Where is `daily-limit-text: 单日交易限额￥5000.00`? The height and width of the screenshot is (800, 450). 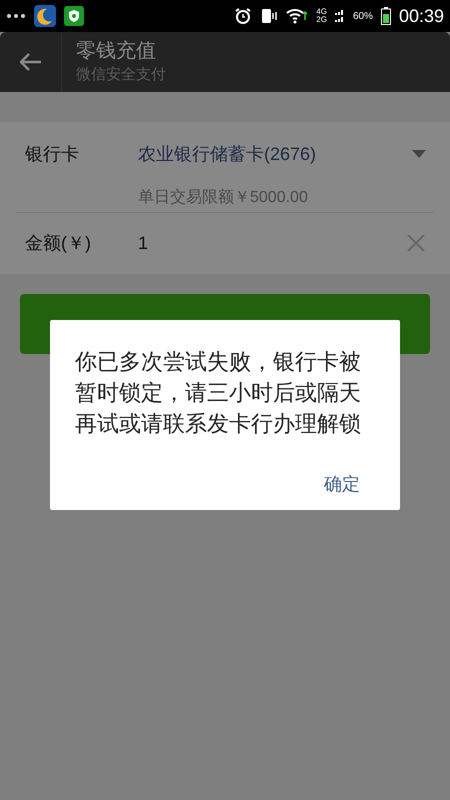 daily-limit-text: 单日交易限额￥5000.00 is located at coordinates (223, 197).